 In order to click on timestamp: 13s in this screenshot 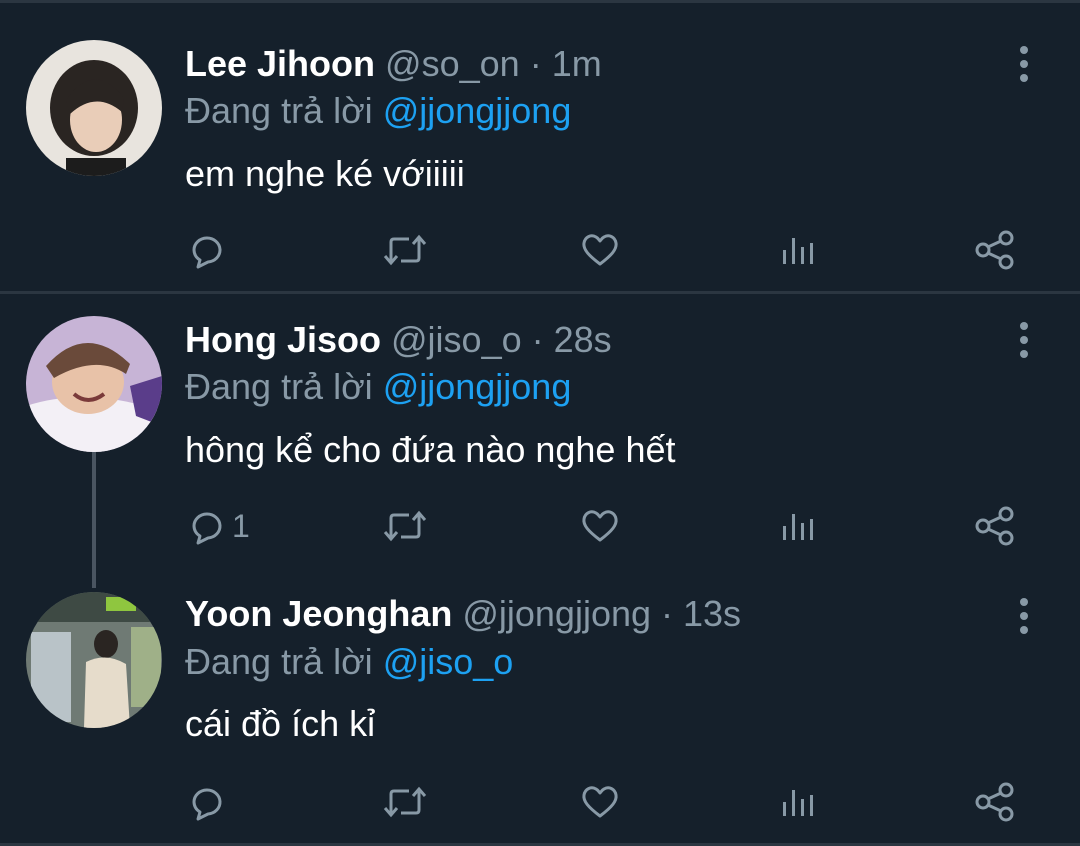, I will do `click(712, 613)`.